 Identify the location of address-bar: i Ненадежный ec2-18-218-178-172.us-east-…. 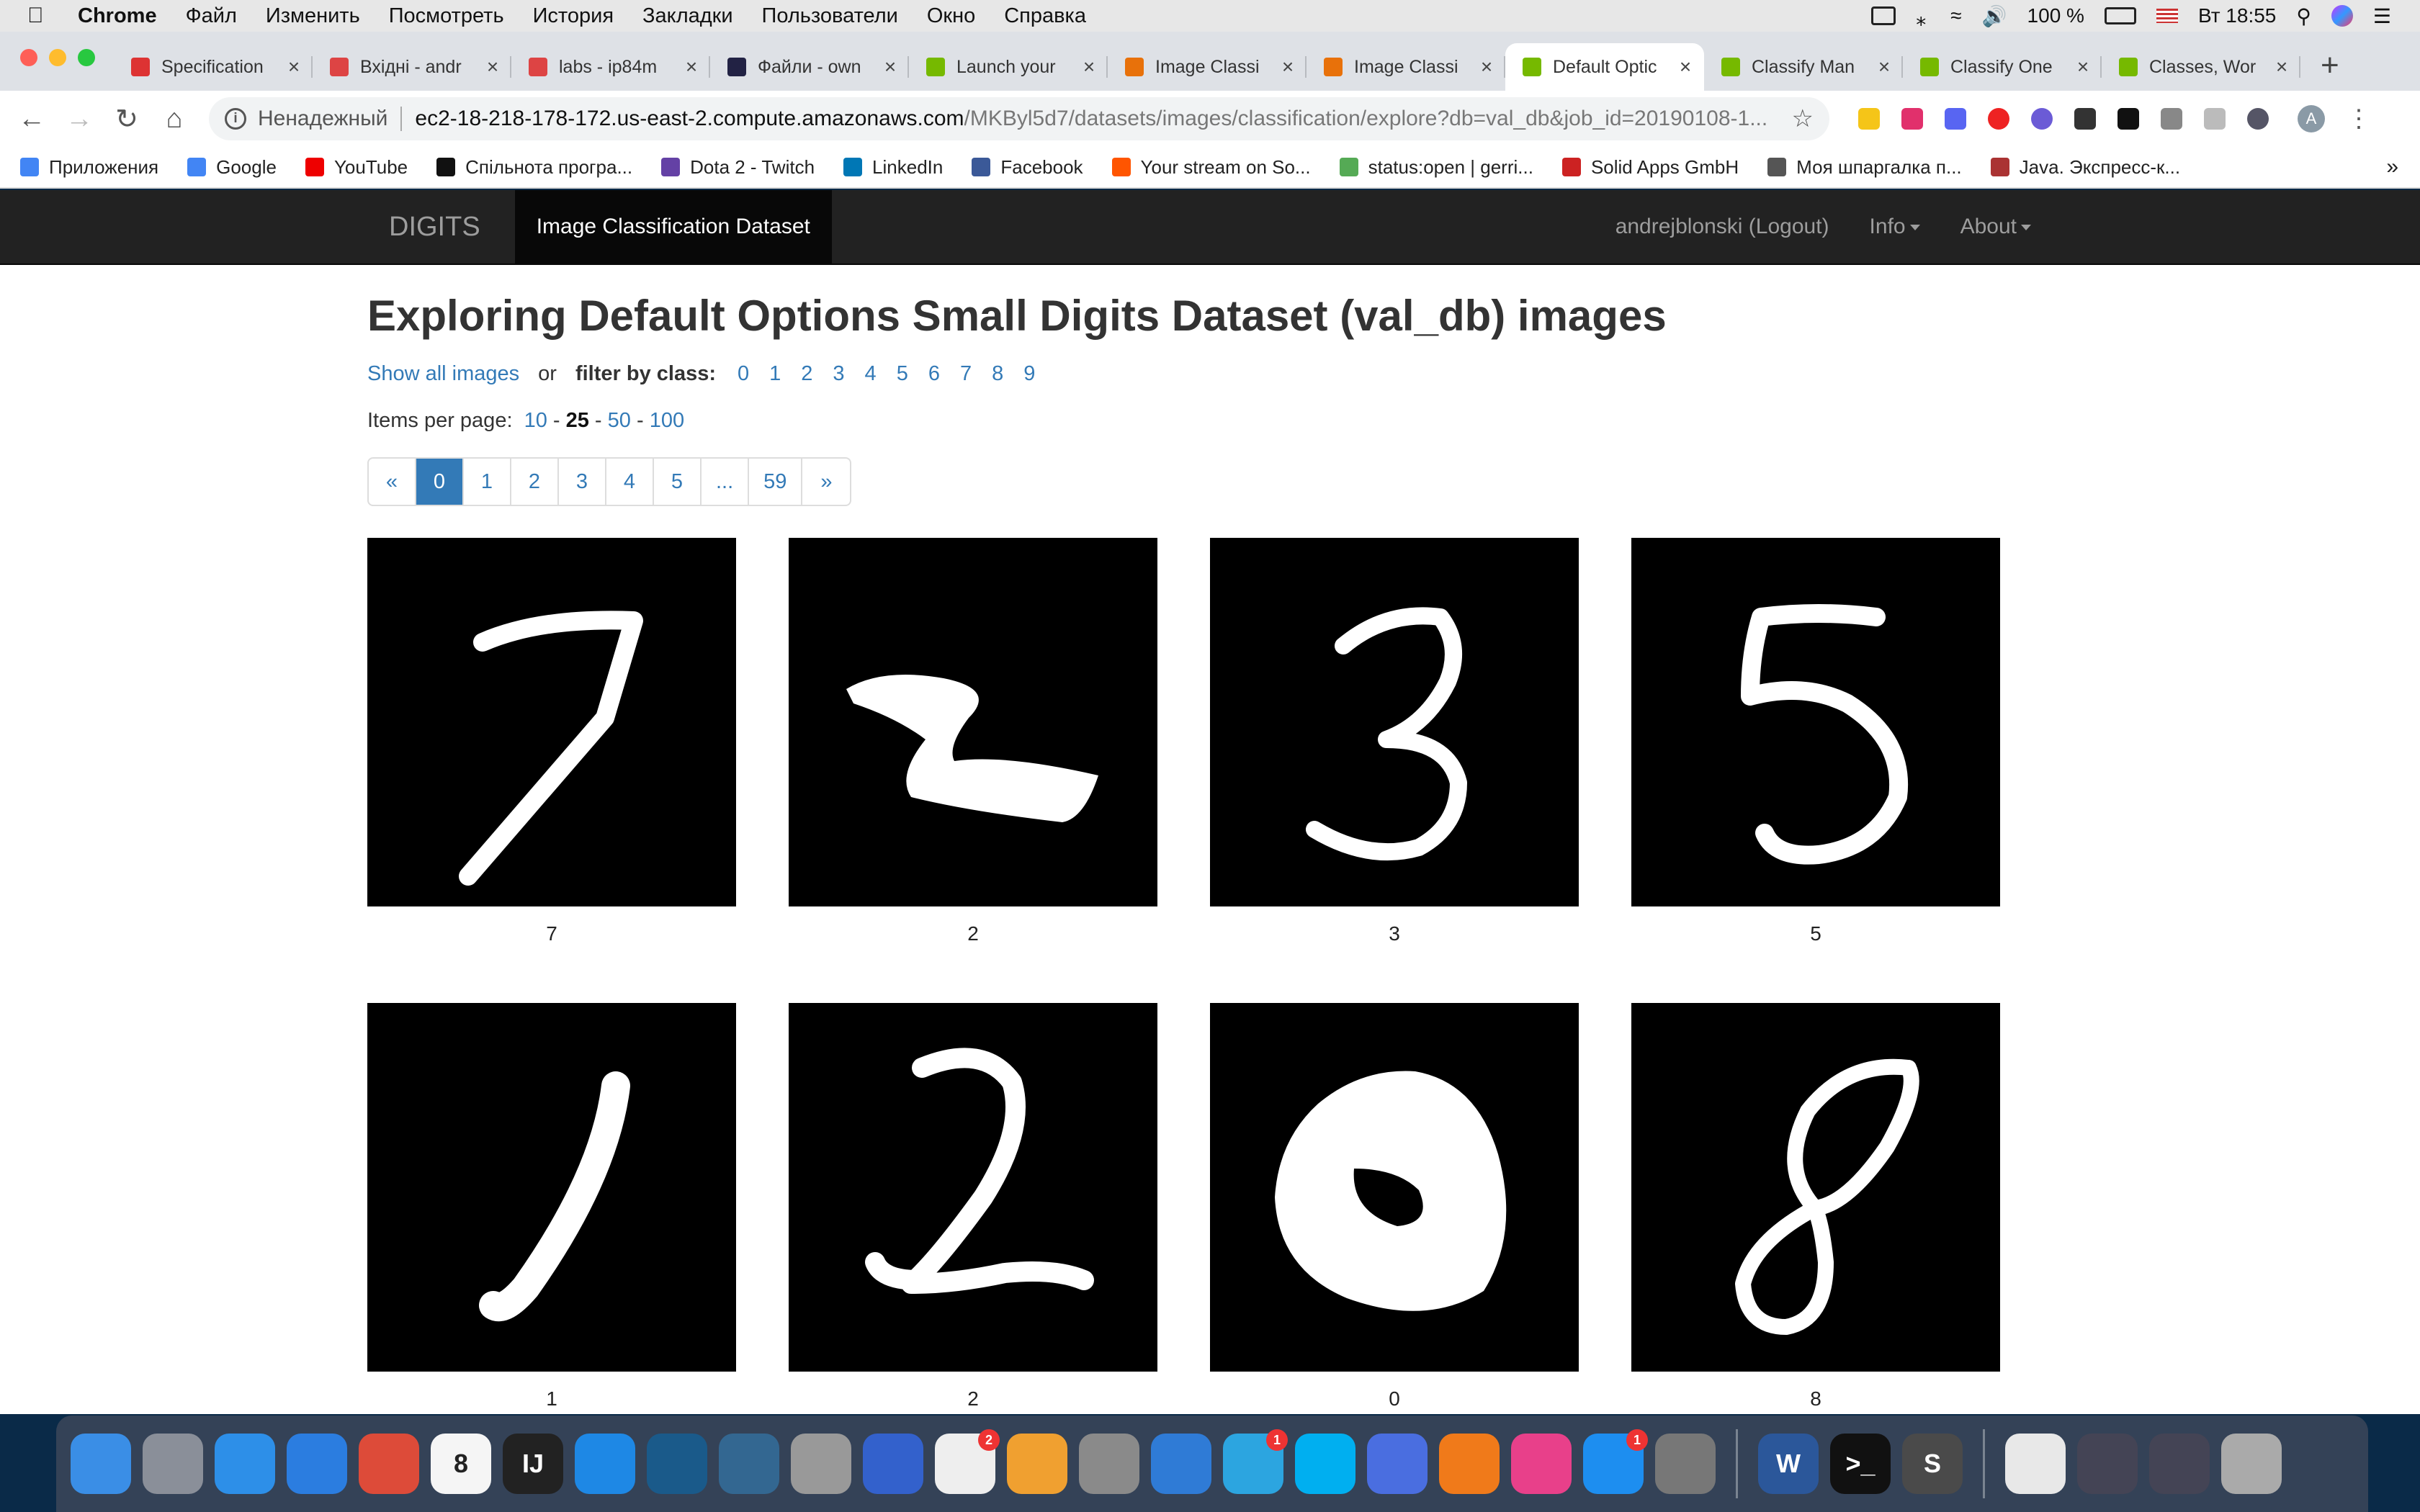
(1019, 118).